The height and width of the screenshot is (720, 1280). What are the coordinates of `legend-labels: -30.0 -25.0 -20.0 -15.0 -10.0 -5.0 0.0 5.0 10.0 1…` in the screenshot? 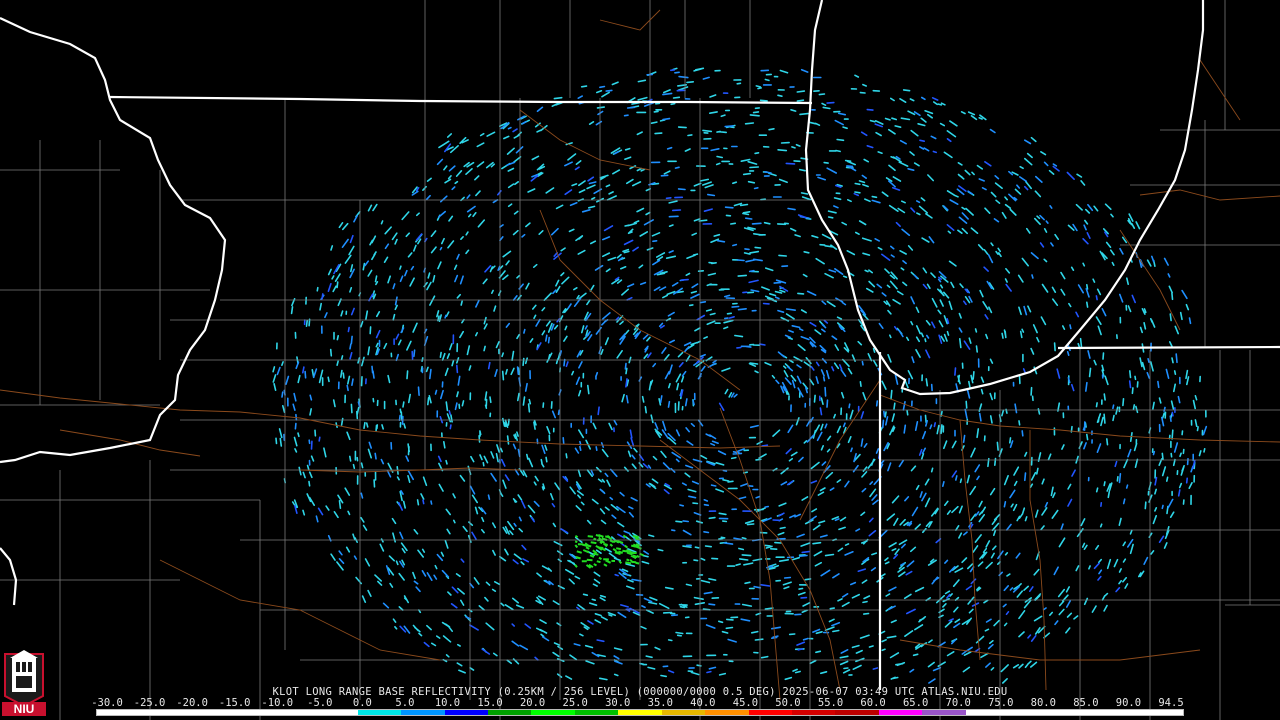 It's located at (640, 703).